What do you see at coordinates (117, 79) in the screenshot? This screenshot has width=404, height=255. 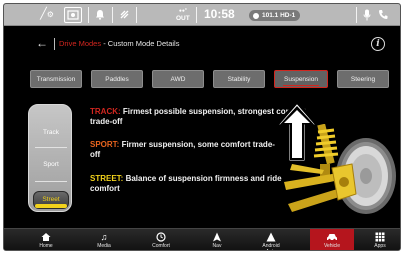 I see `tab-paddles: Paddles` at bounding box center [117, 79].